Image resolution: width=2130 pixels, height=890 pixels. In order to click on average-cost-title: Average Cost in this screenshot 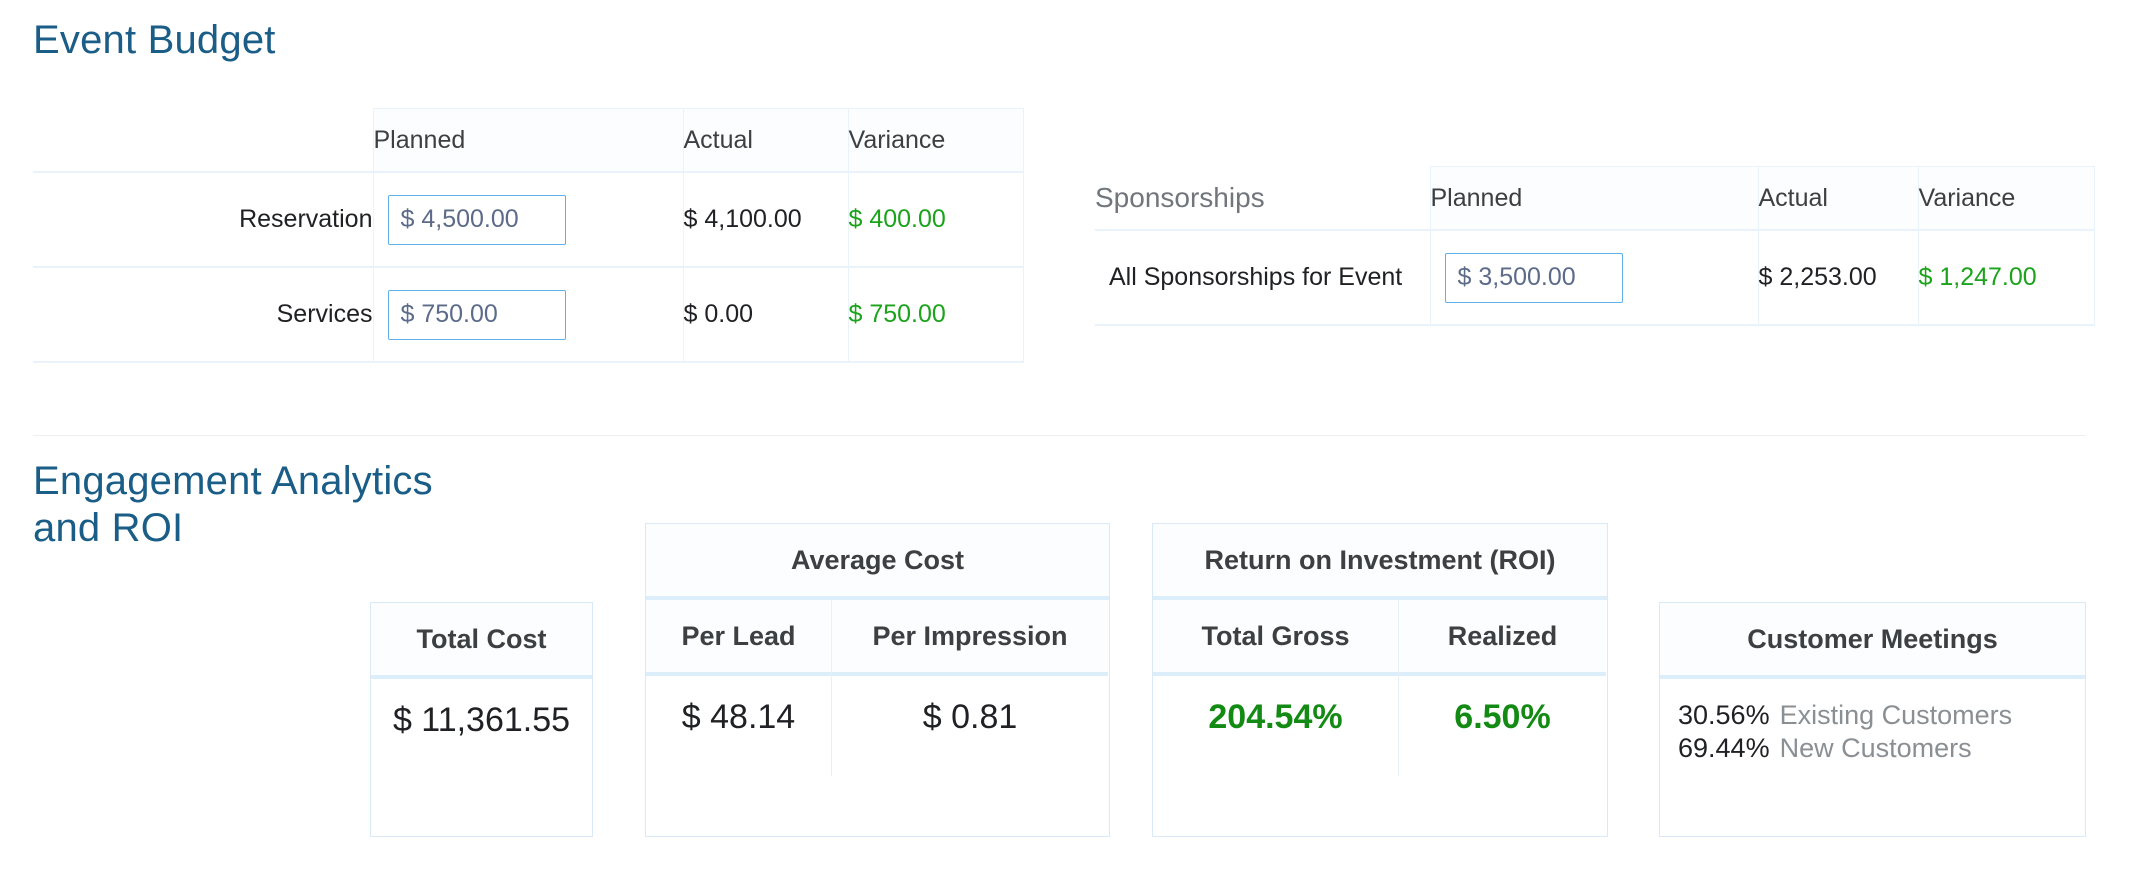, I will do `click(877, 562)`.